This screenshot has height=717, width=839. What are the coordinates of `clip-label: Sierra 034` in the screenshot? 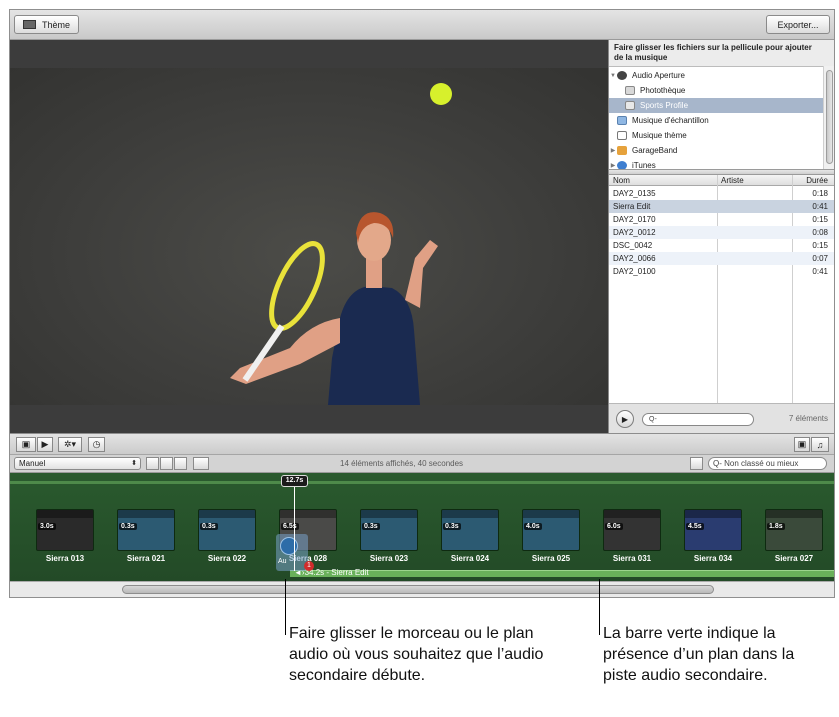 It's located at (713, 558).